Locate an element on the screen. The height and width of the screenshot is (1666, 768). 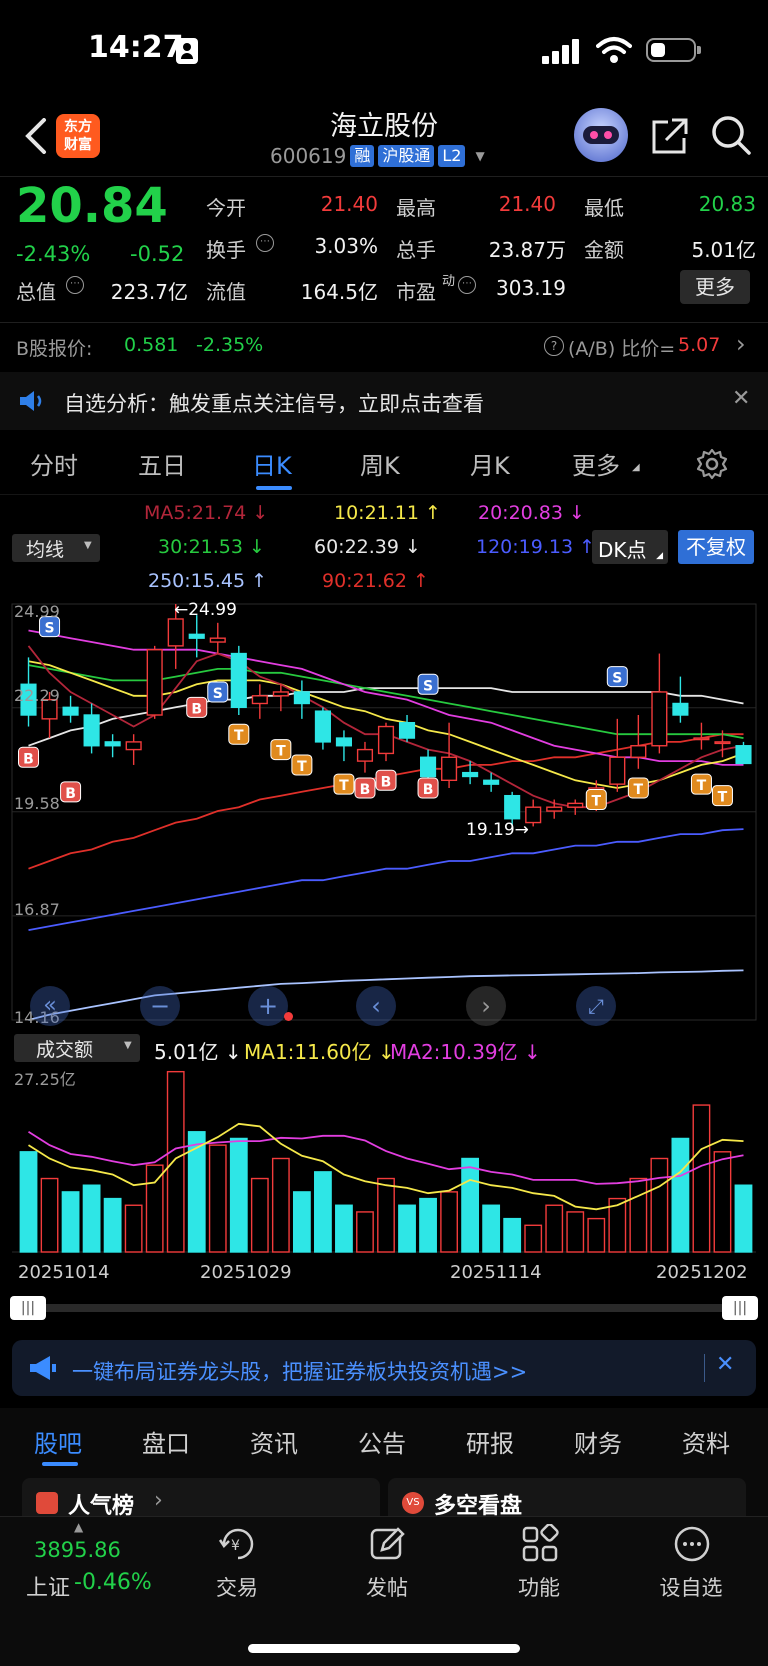
pe-info-icon: ⋯ is located at coordinates (467, 285).